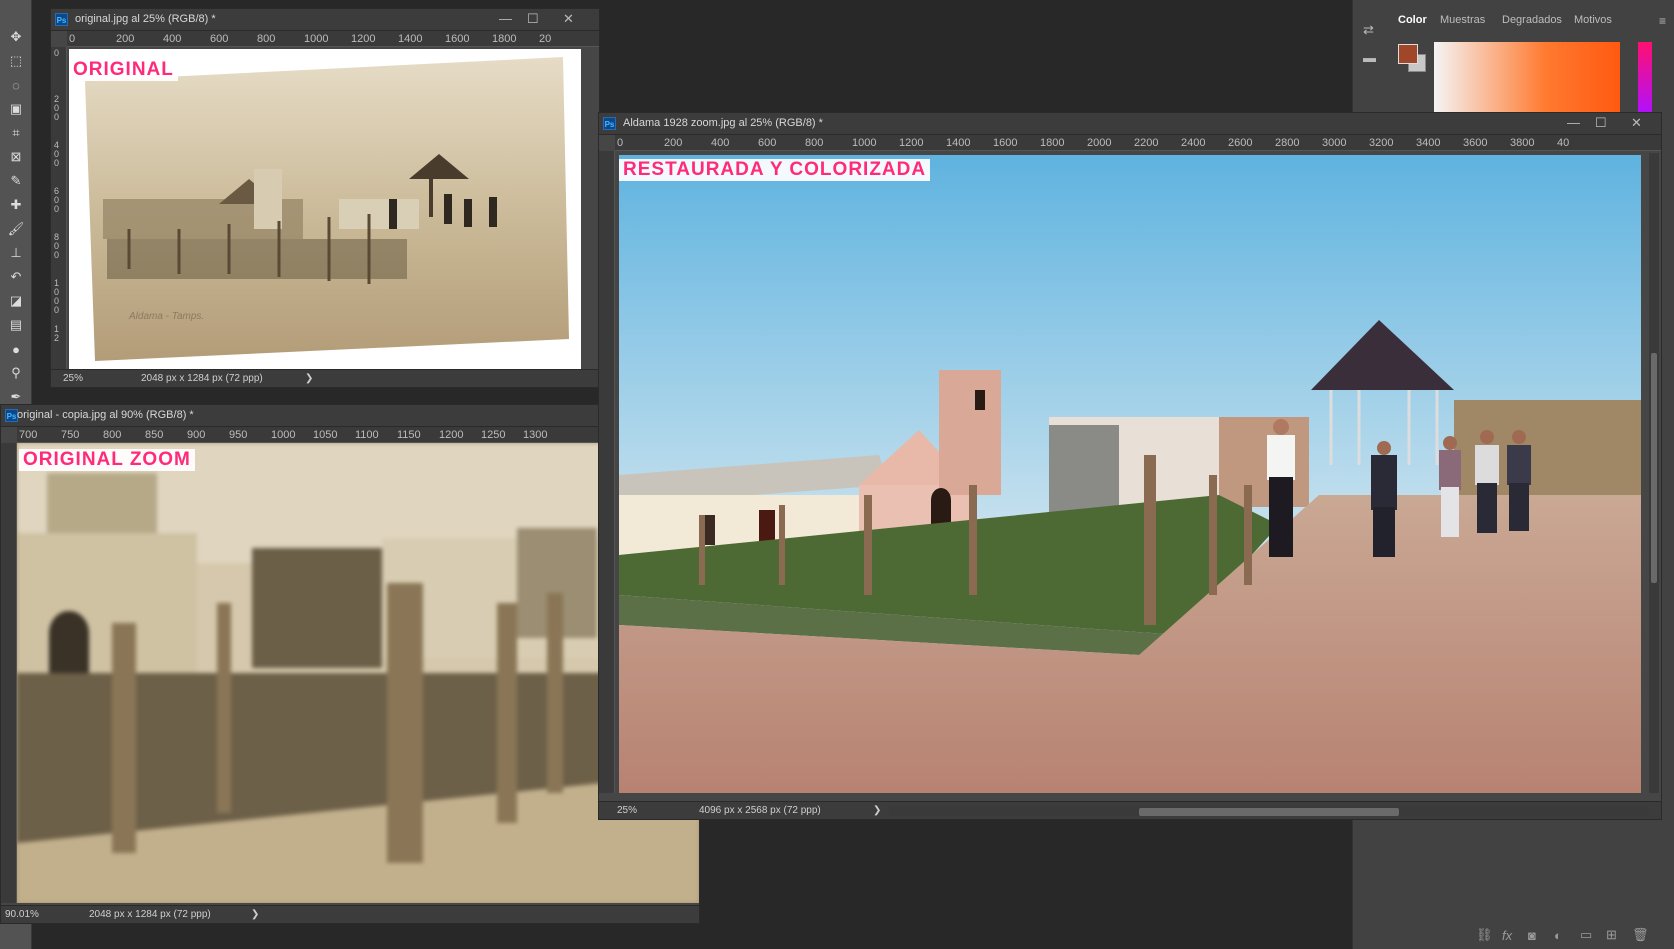 The image size is (1674, 949). Describe the element at coordinates (16, 85) in the screenshot. I see `lasso-icon: ◌` at that location.